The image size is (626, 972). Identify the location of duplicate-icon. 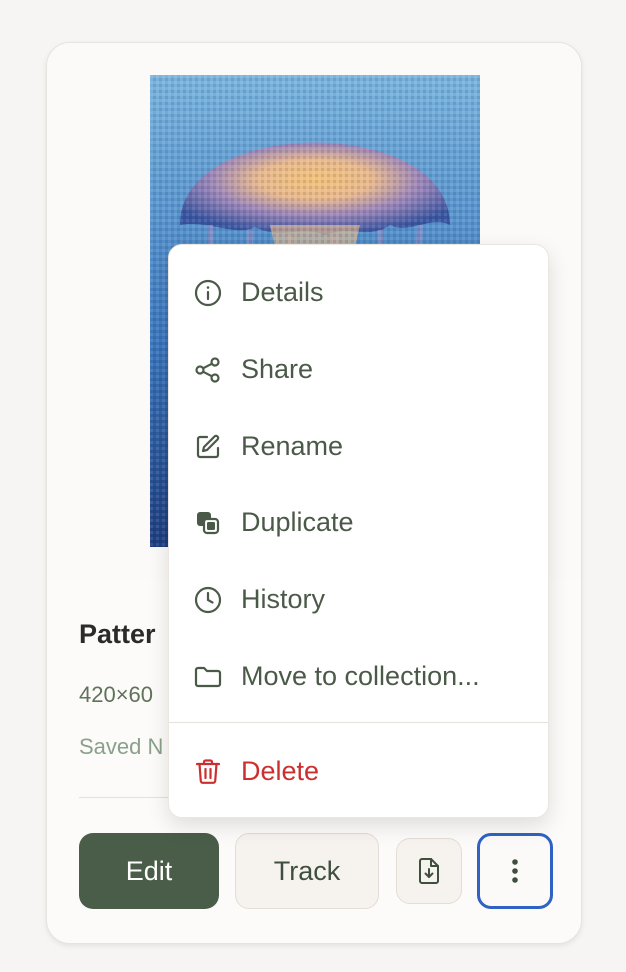
(208, 523).